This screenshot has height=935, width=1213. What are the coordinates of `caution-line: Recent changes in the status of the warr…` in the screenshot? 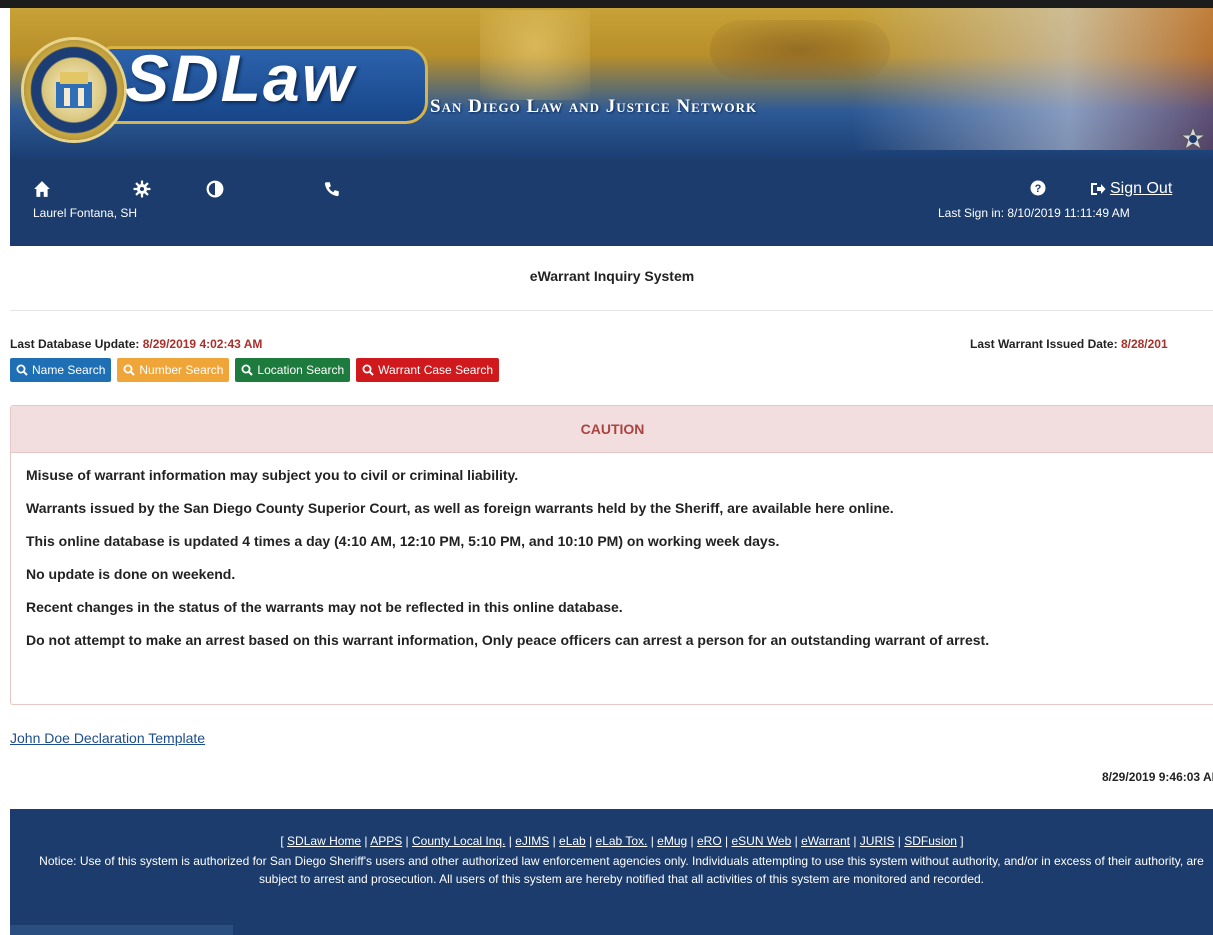 It's located at (324, 607).